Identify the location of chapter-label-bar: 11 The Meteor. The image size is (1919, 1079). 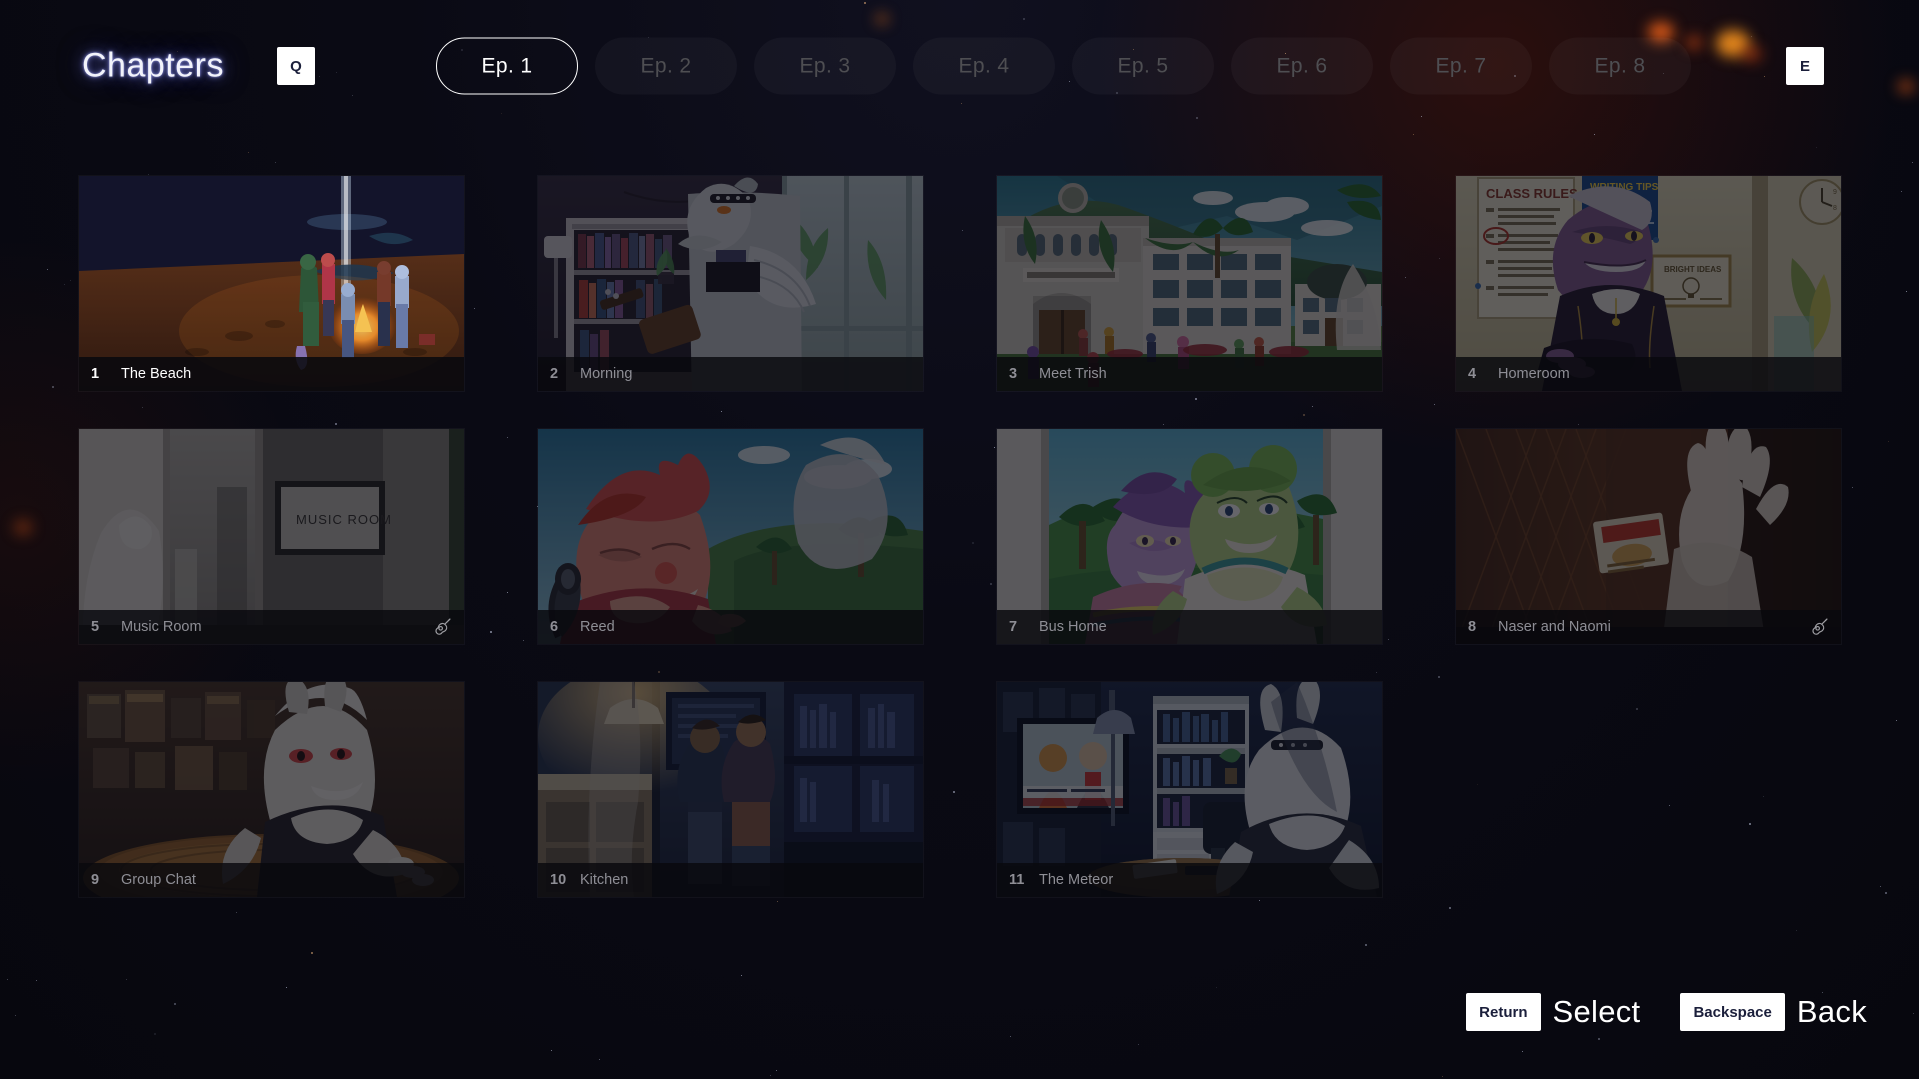
(1189, 880).